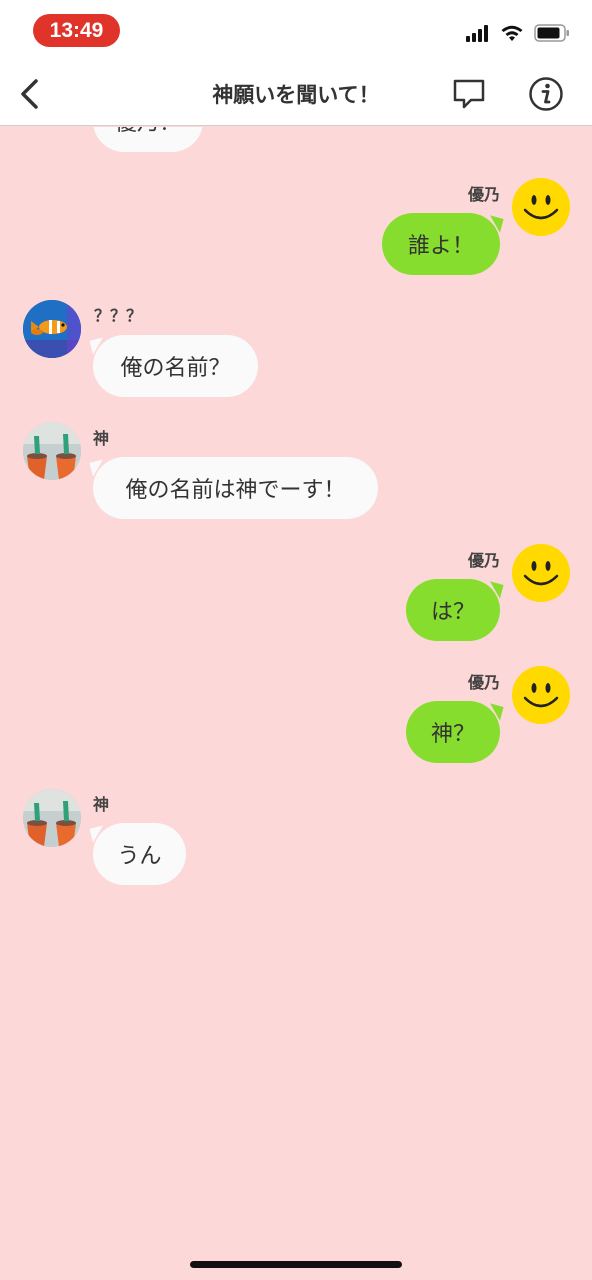 Image resolution: width=592 pixels, height=1280 pixels. I want to click on status-time: 13:49, so click(76, 30).